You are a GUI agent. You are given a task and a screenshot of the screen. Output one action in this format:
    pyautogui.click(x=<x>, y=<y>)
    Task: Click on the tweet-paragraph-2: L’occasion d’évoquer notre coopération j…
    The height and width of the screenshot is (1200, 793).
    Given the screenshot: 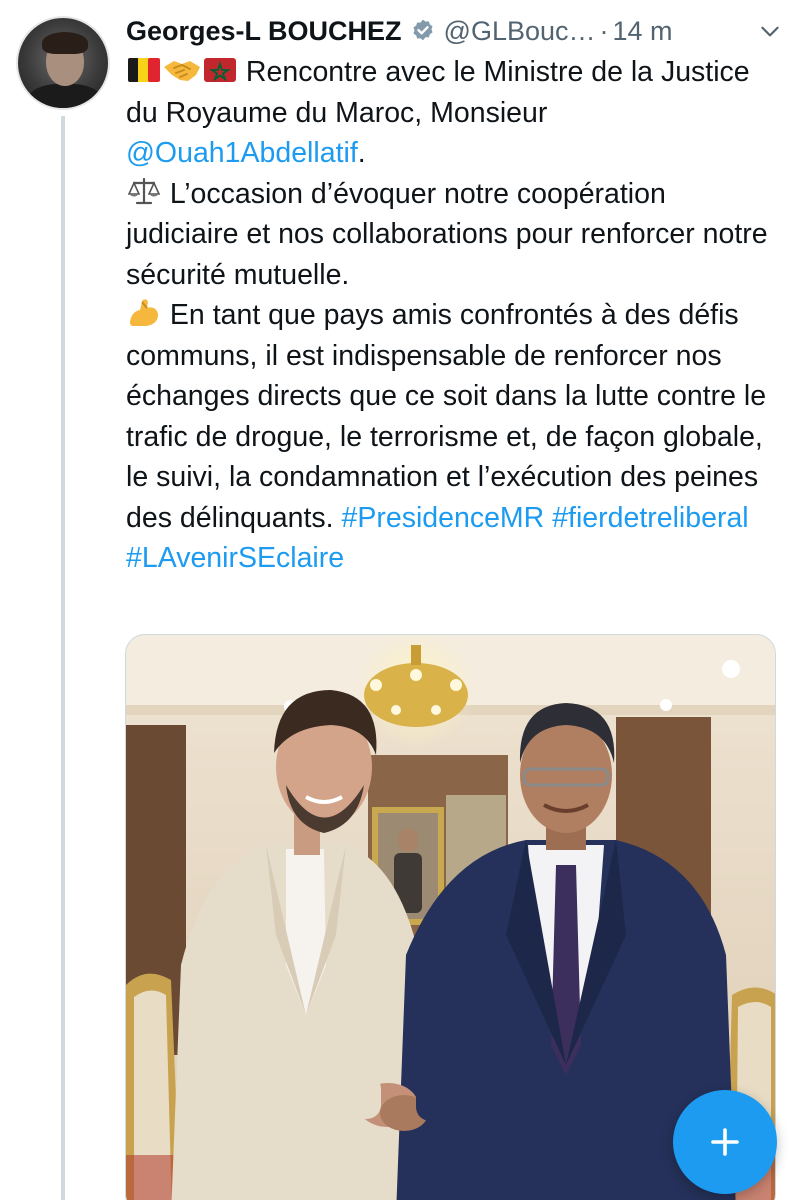 What is the action you would take?
    pyautogui.click(x=456, y=235)
    